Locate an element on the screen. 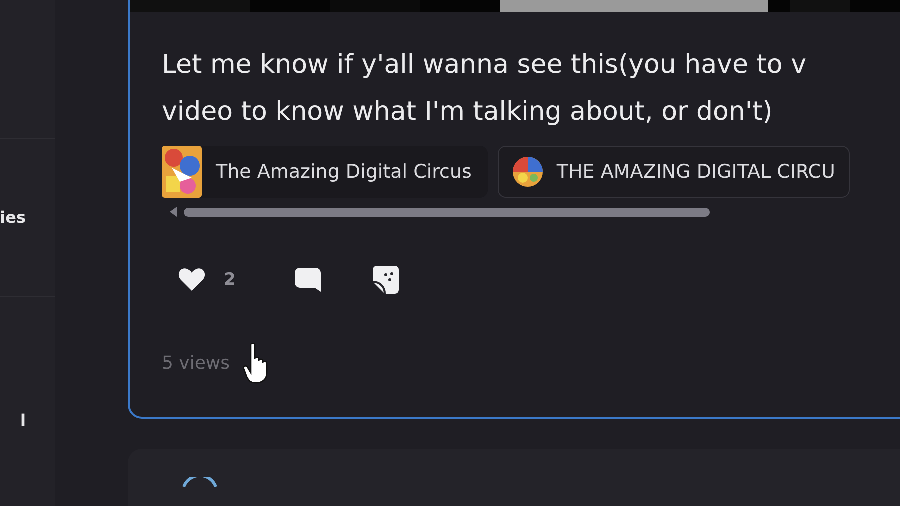 The height and width of the screenshot is (506, 900). hand-cursor-icon is located at coordinates (256, 364).